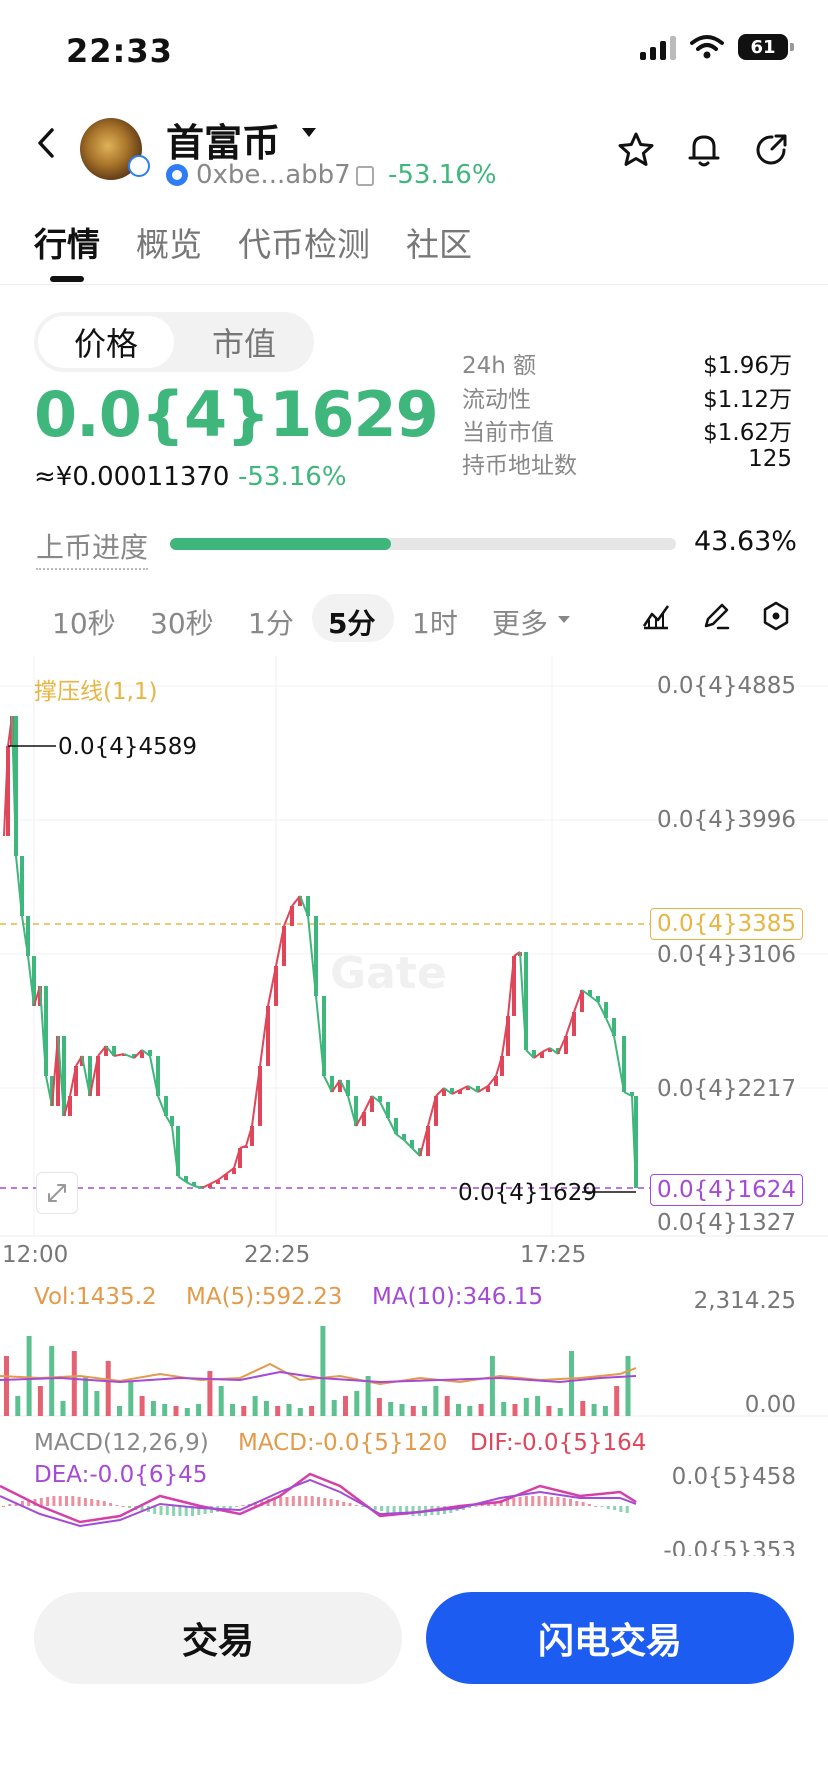  Describe the element at coordinates (772, 150) in the screenshot. I see `share-icon` at that location.